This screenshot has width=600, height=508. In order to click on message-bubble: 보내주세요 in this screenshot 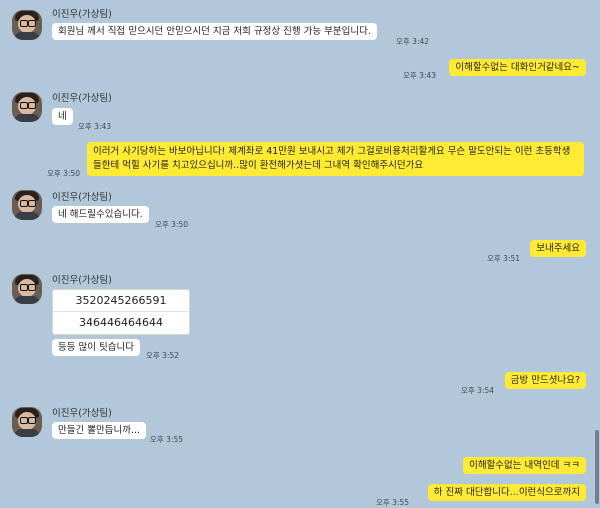, I will do `click(558, 248)`.